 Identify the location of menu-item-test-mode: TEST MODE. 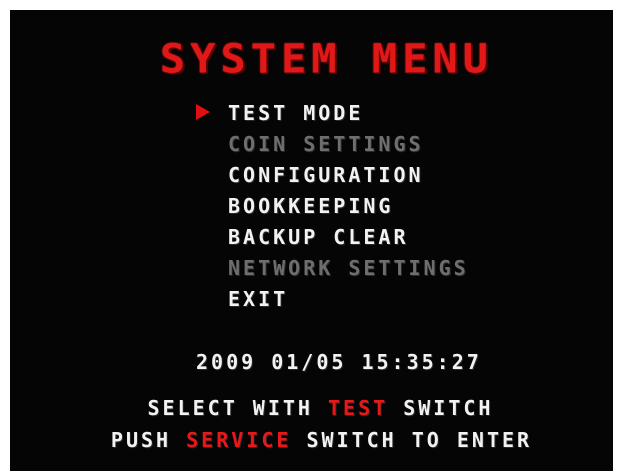
(348, 113).